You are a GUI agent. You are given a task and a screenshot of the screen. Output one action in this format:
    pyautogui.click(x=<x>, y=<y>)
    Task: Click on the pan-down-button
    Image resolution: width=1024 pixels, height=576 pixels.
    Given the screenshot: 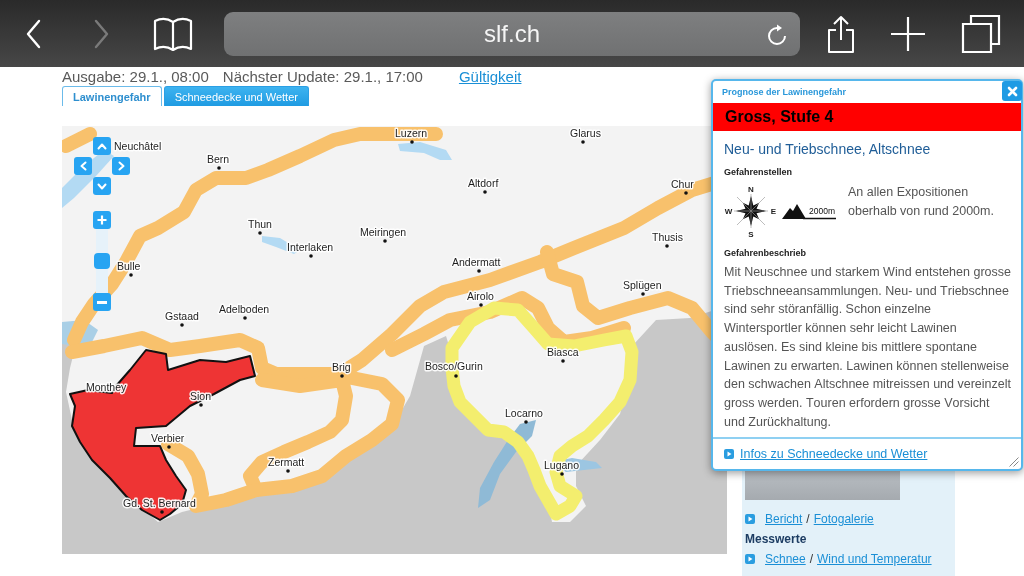 What is the action you would take?
    pyautogui.click(x=102, y=186)
    